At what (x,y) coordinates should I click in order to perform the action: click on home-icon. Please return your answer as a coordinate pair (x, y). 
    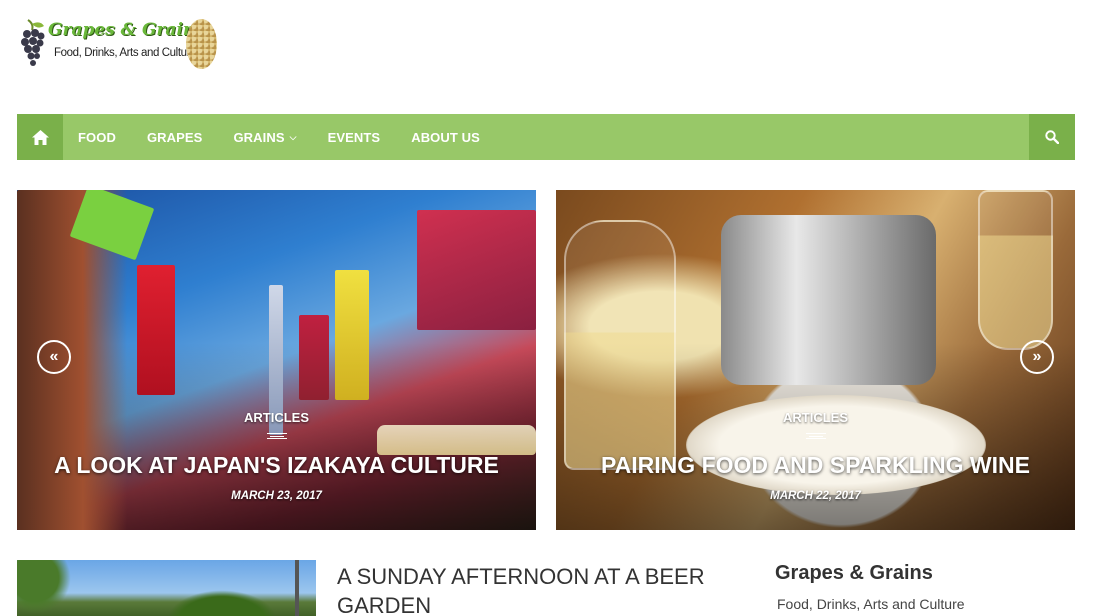
    Looking at the image, I should click on (40, 137).